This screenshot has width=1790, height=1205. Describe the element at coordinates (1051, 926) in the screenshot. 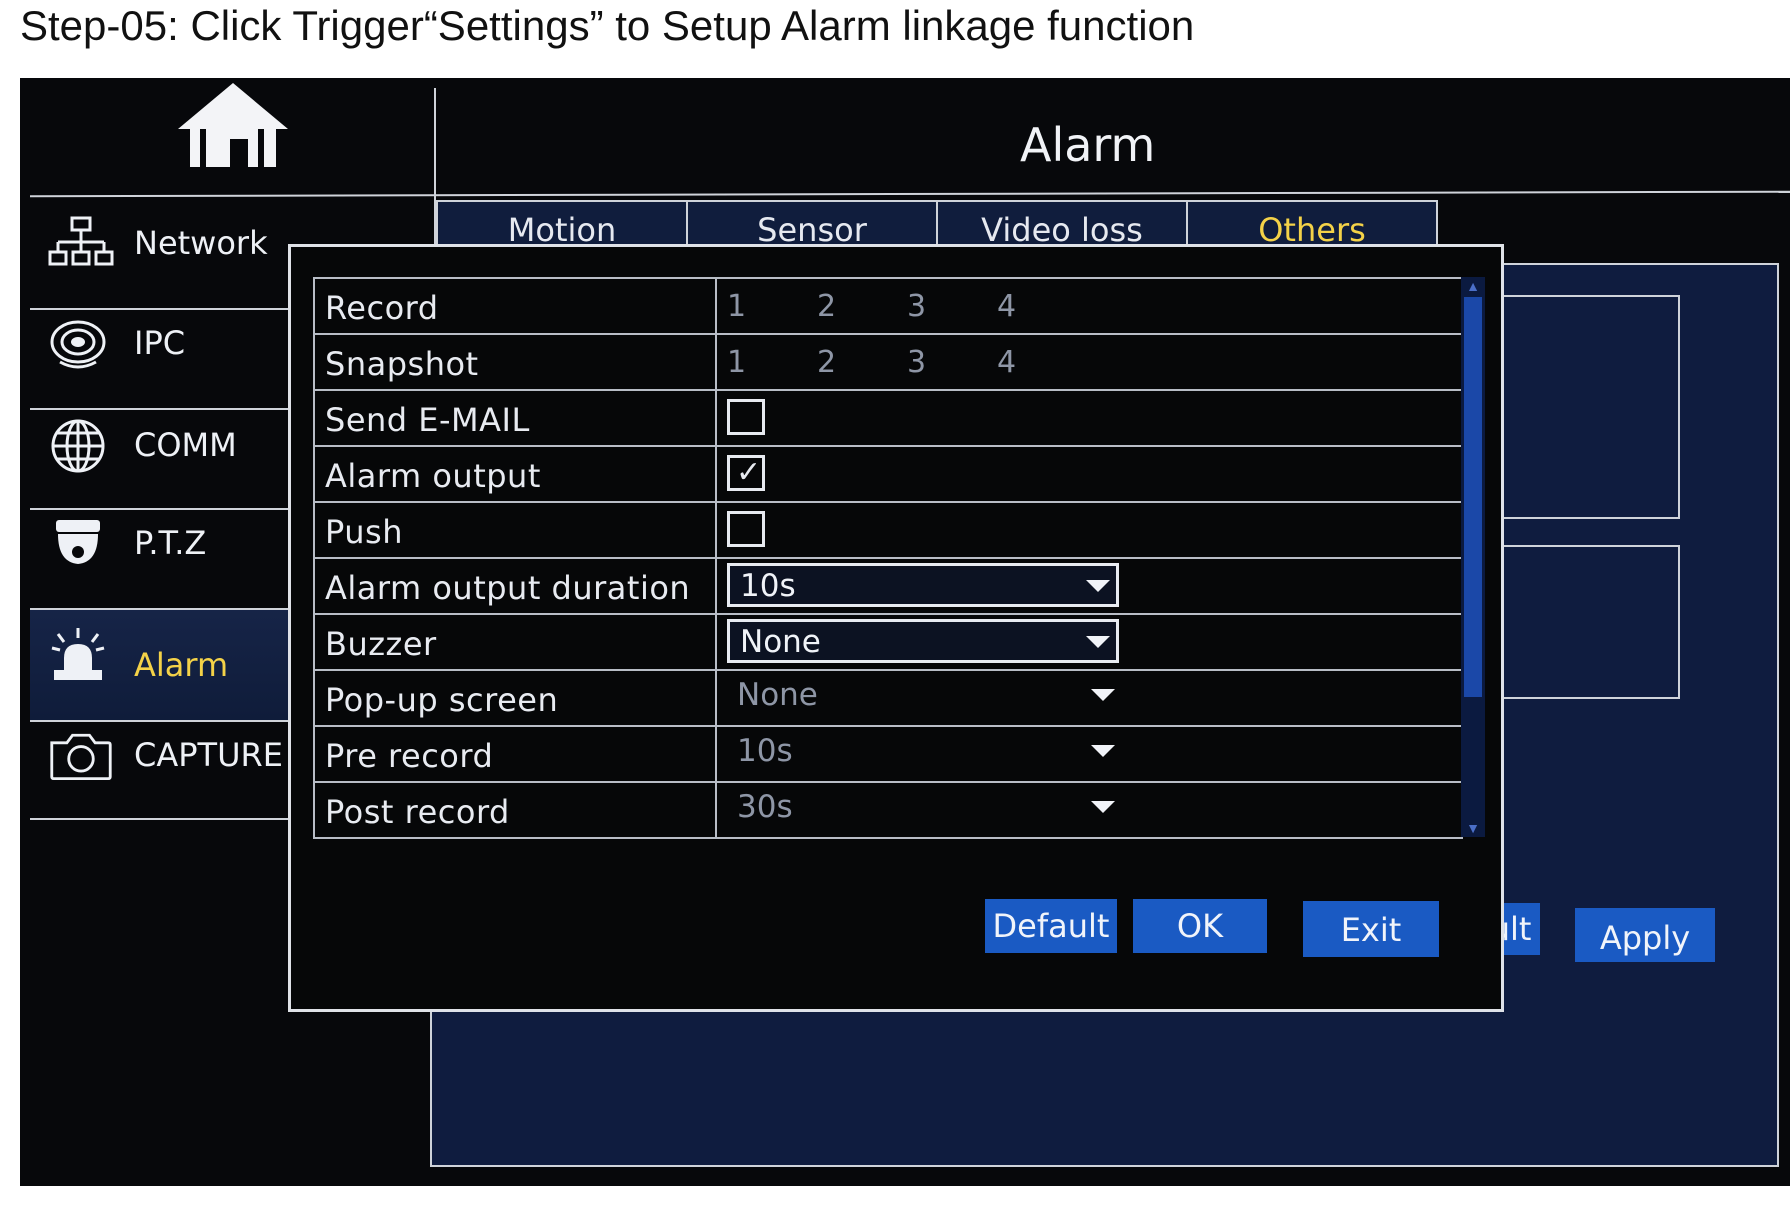

I see `dialog-default-button: Default` at that location.